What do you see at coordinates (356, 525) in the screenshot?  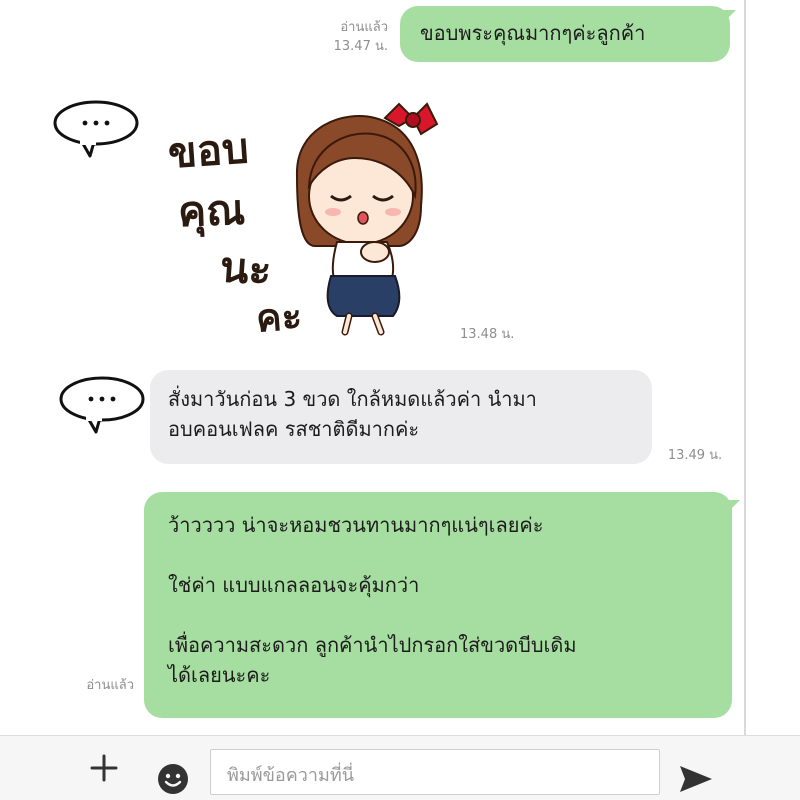 I see `message-text-line: ว้าวววว น่าจะหอมชวนทานมากๆแน่ๆเลยค่ะ` at bounding box center [356, 525].